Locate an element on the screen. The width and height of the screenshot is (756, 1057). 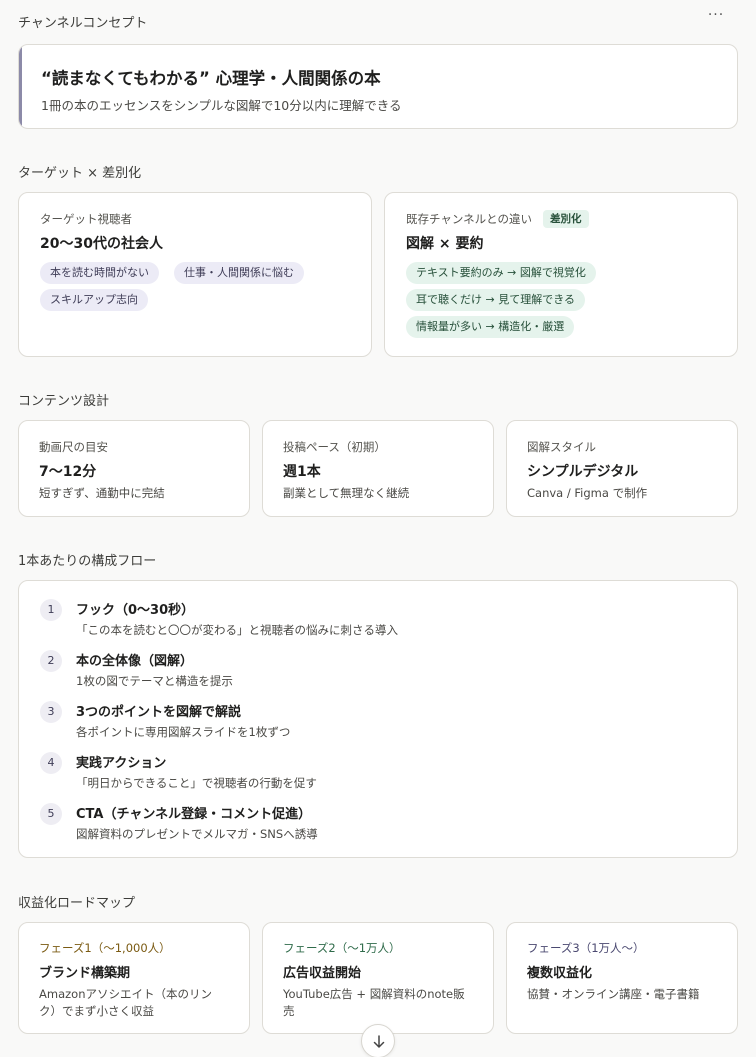
content-card-value: 週1本 is located at coordinates (302, 472).